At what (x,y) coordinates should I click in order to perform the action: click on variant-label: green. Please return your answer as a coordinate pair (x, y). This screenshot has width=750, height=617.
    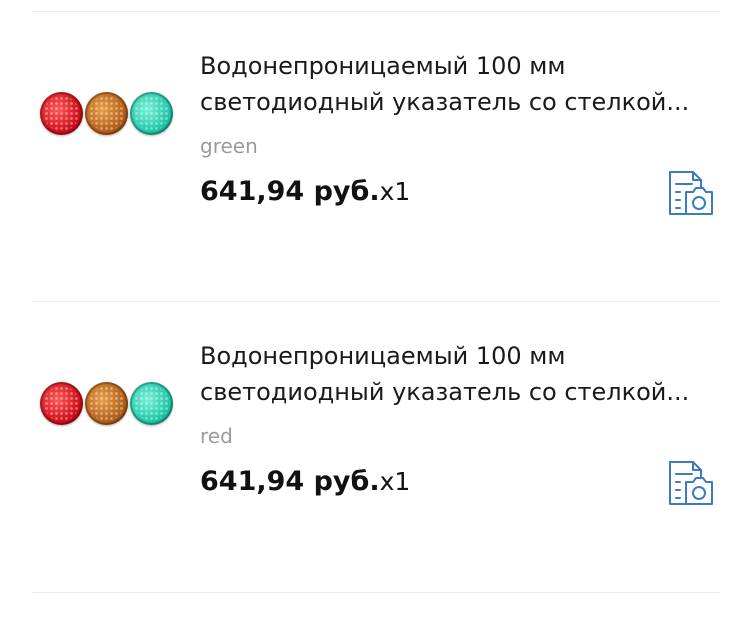
    Looking at the image, I should click on (229, 146).